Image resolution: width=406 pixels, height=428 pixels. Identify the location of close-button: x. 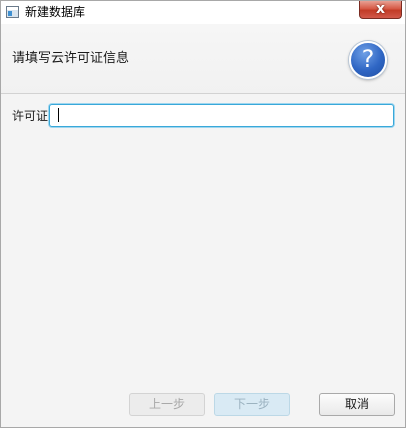
(380, 10).